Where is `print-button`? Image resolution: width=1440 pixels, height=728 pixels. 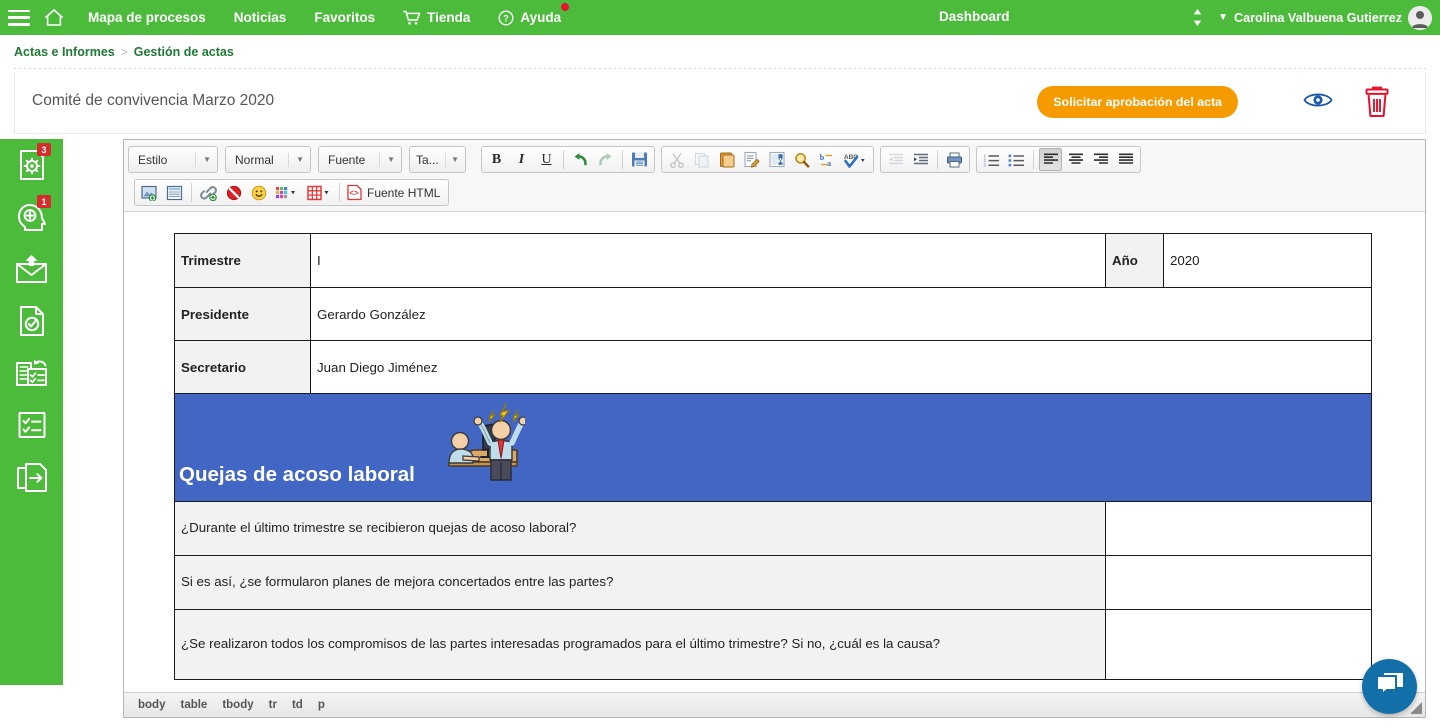
print-button is located at coordinates (954, 159).